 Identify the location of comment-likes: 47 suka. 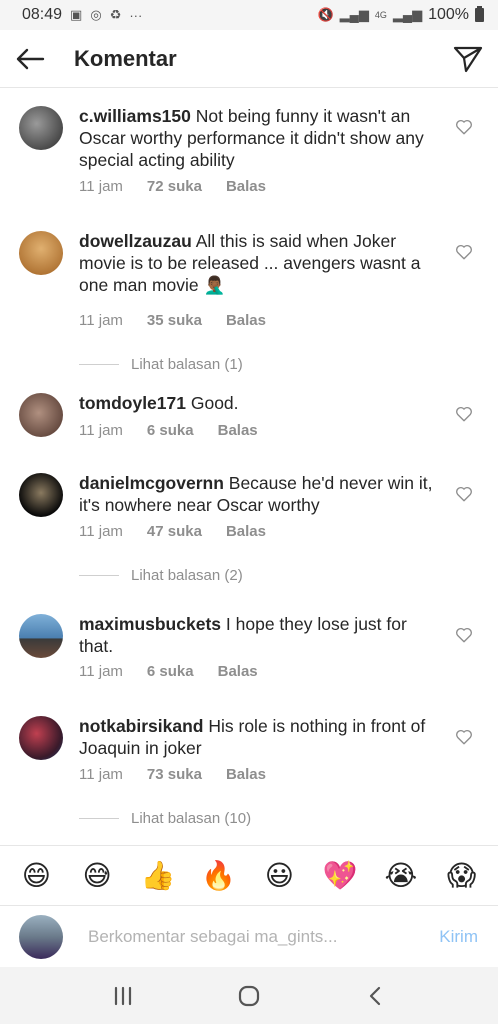
(174, 531).